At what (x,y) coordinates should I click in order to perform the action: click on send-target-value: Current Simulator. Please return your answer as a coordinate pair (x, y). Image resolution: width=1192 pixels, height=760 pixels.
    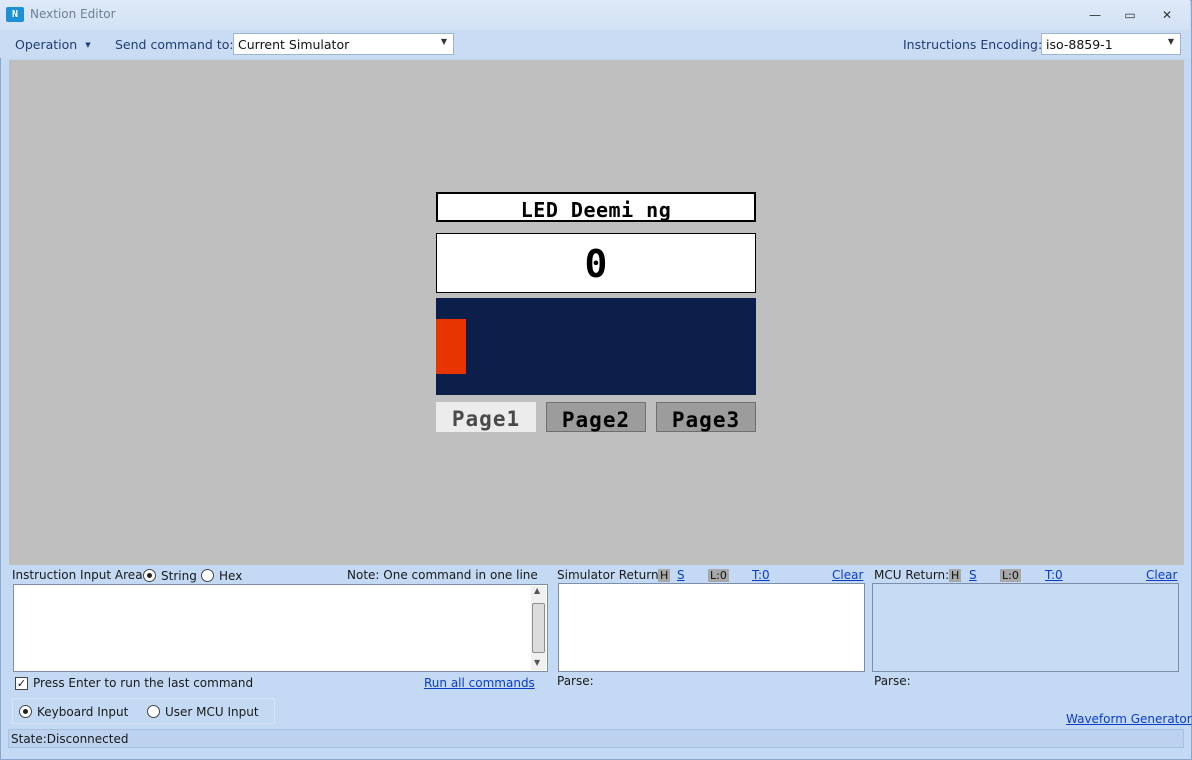
    Looking at the image, I should click on (294, 44).